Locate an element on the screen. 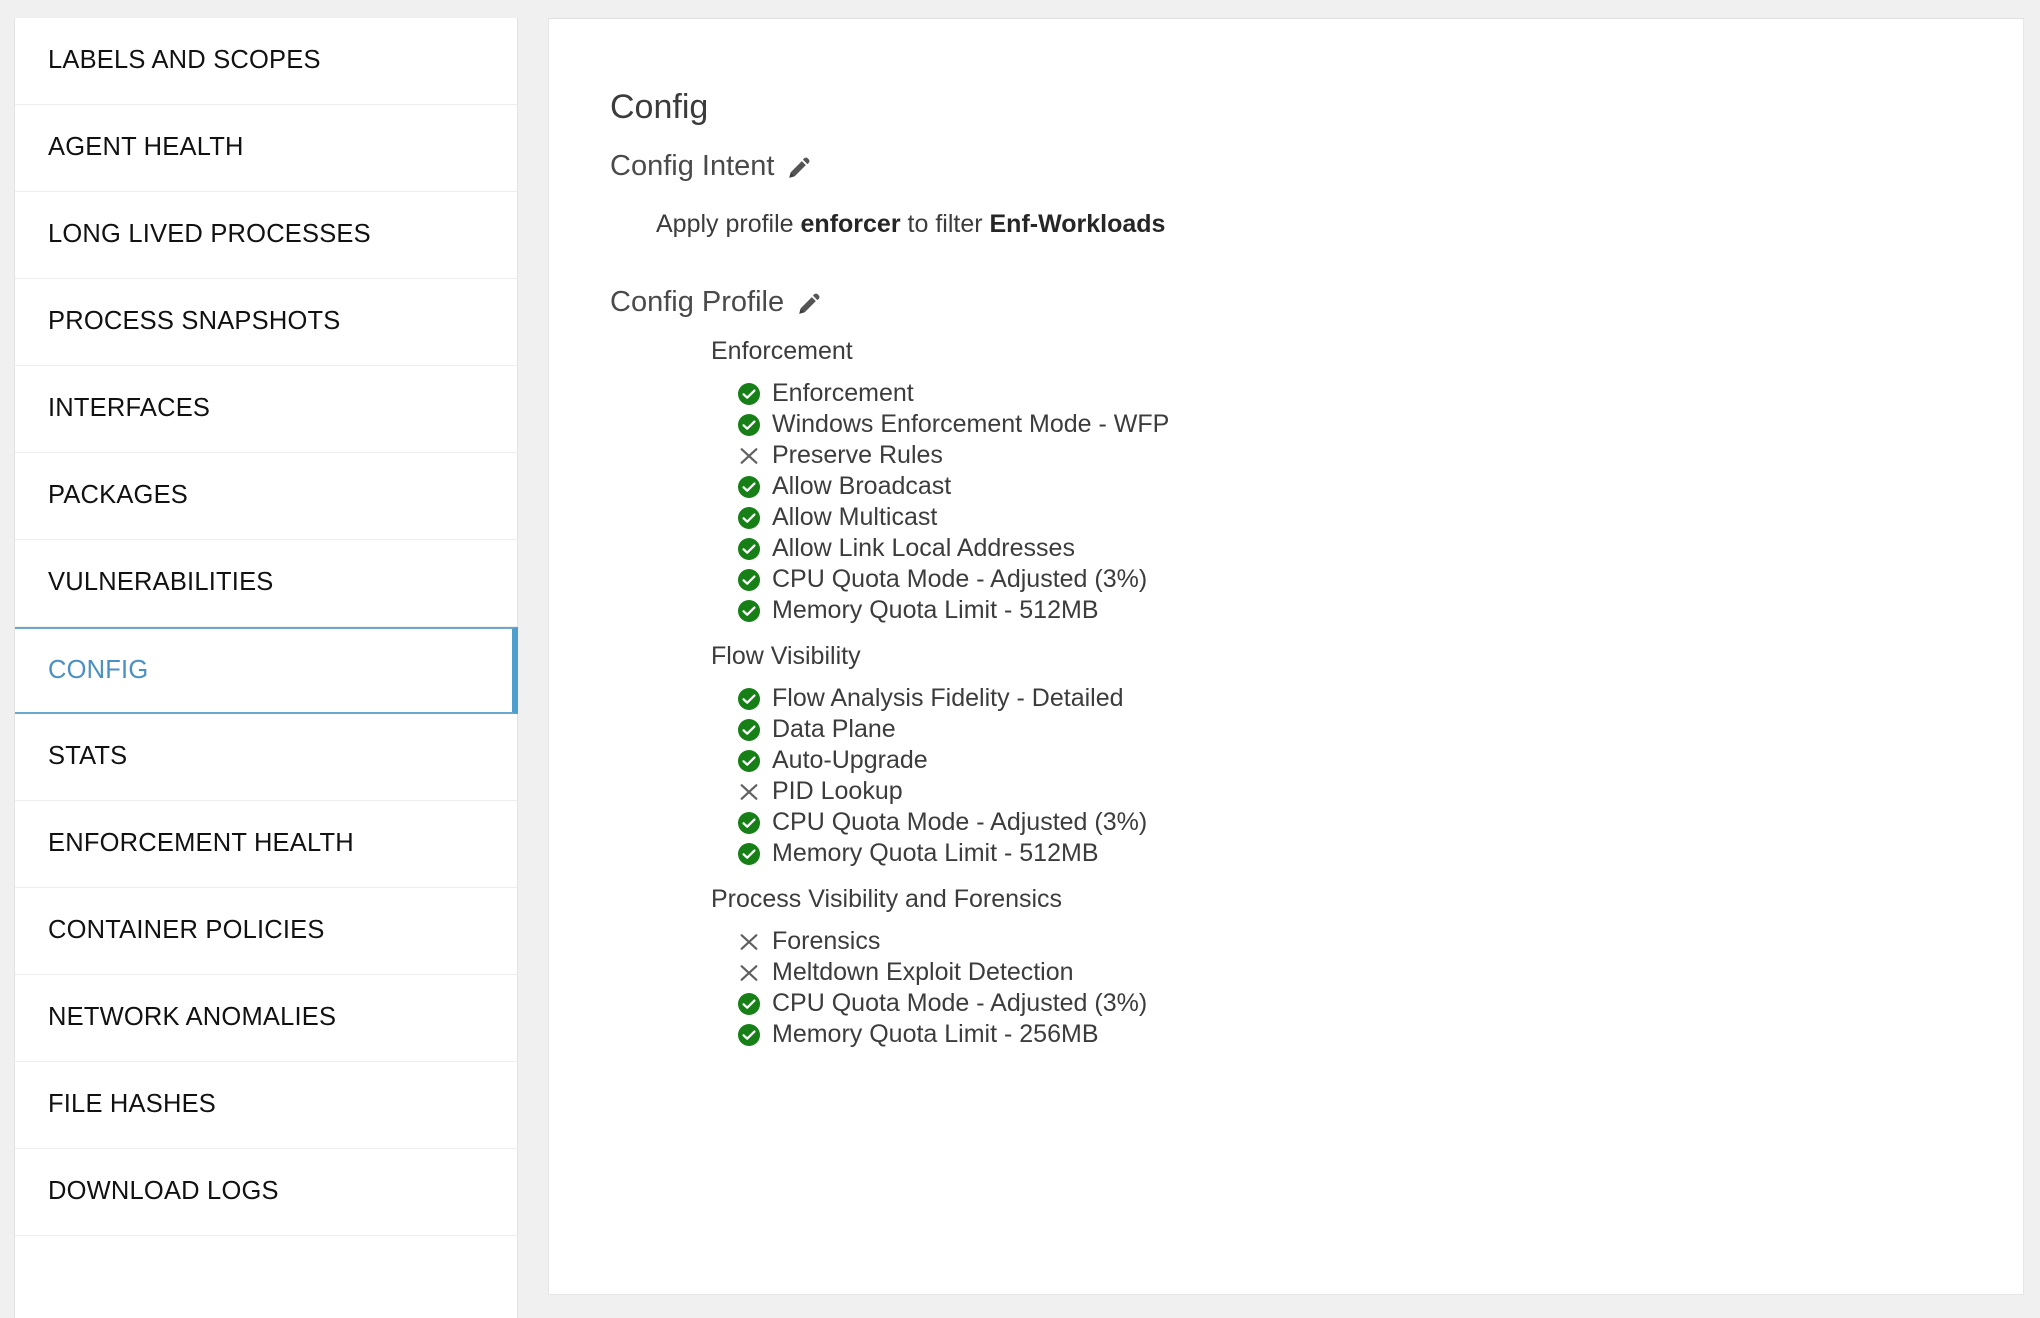  config-feature-label: Flow Analysis Fidelity - Detailed is located at coordinates (948, 698).